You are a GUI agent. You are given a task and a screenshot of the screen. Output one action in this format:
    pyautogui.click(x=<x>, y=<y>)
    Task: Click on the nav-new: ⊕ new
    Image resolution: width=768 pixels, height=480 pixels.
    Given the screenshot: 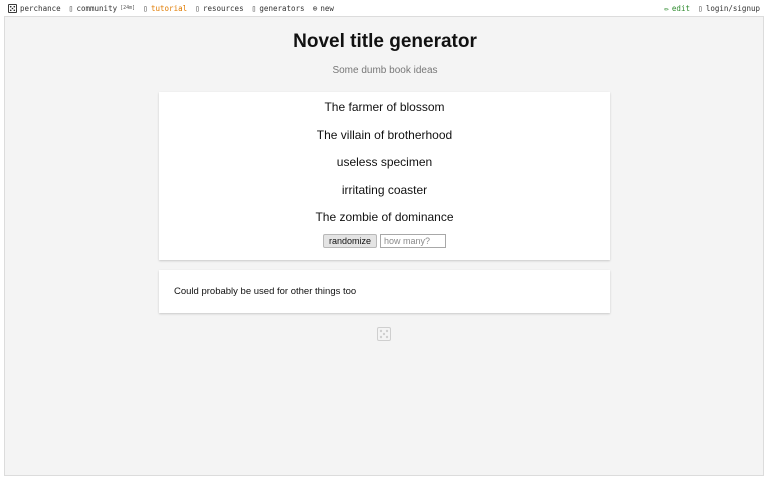 What is the action you would take?
    pyautogui.click(x=323, y=8)
    